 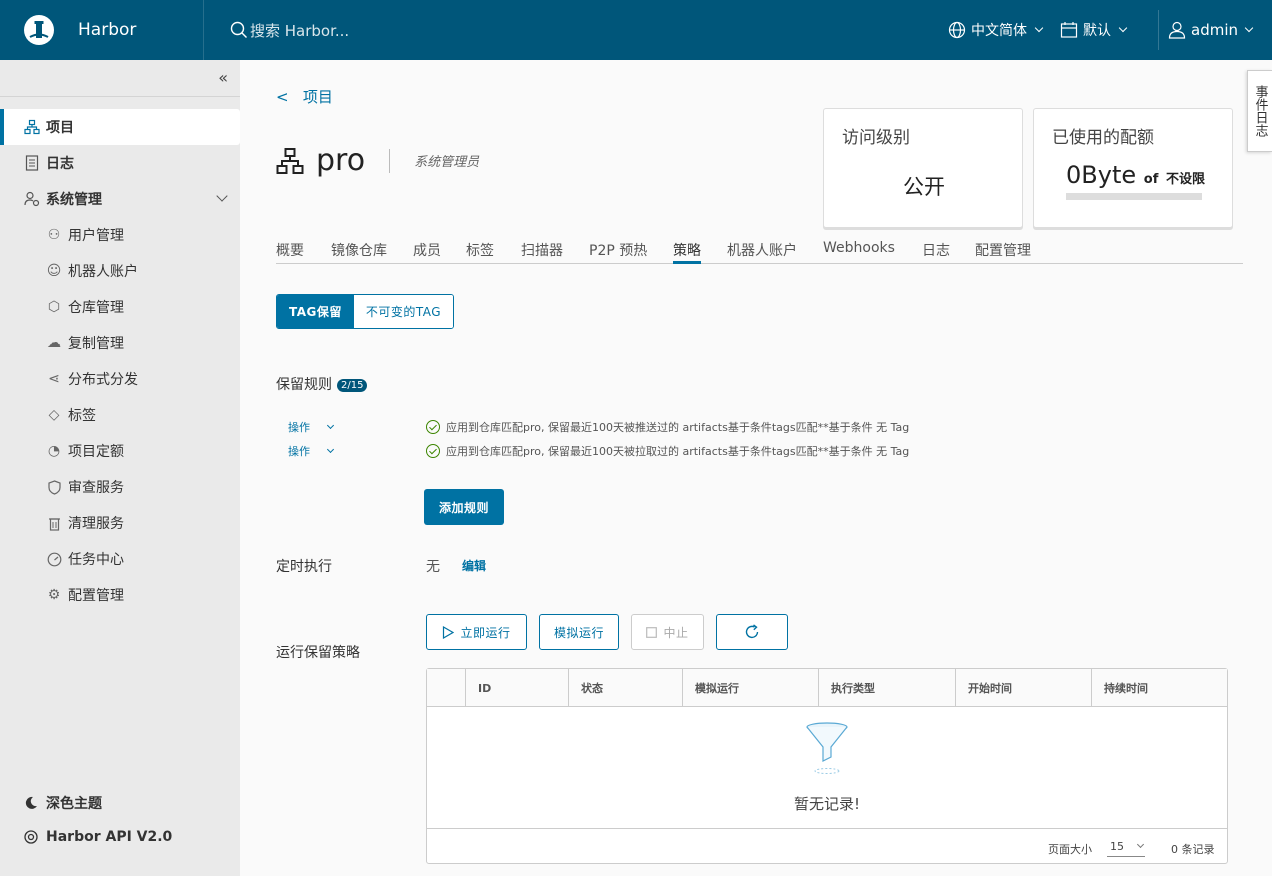 What do you see at coordinates (31, 837) in the screenshot?
I see `api-icon` at bounding box center [31, 837].